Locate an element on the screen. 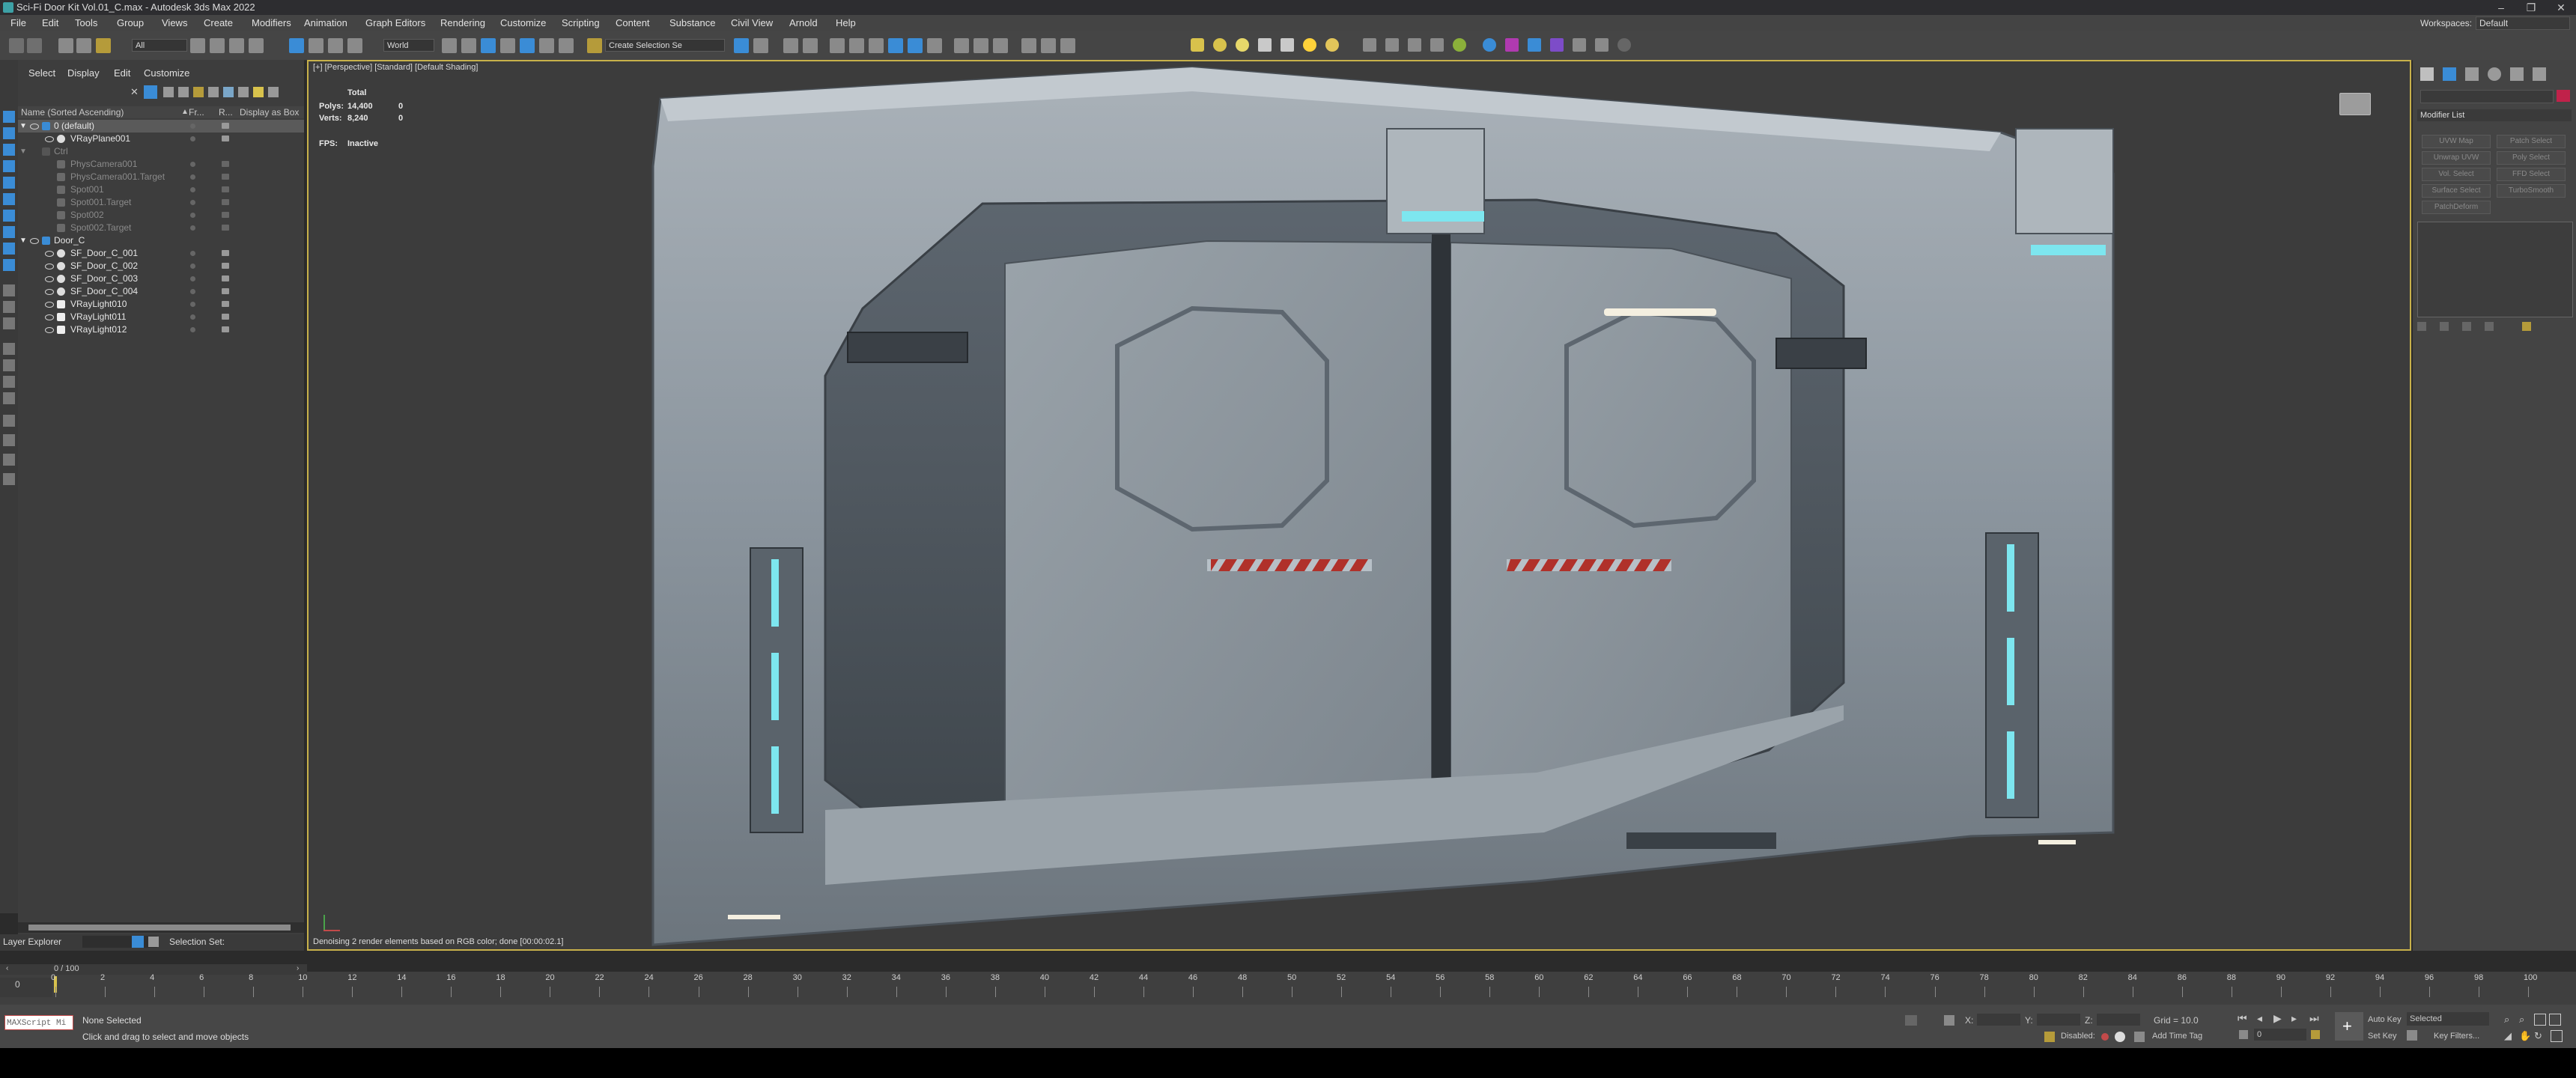 The height and width of the screenshot is (1078, 2576). vray-ies-light-icon is located at coordinates (1265, 45).